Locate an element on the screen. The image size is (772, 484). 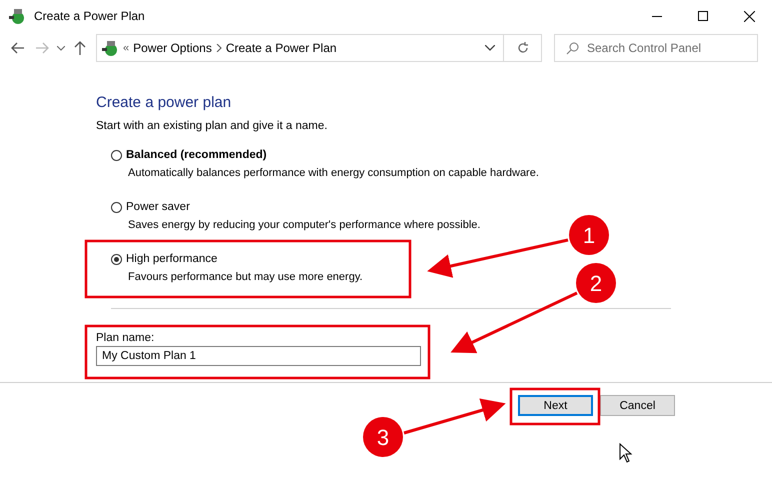
address-bar: « Power Options Create a Power Plan is located at coordinates (300, 48).